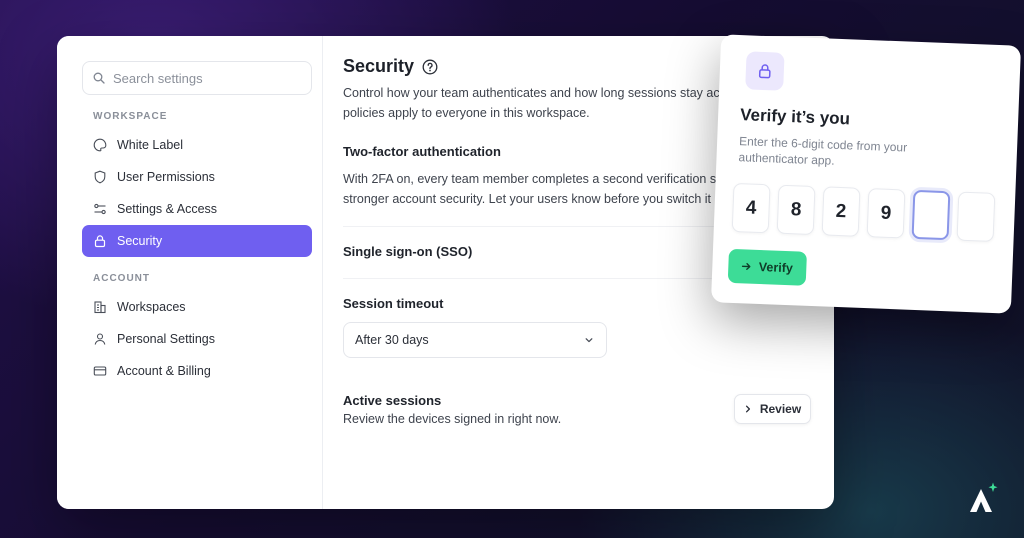 The image size is (1024, 538). I want to click on help-circle-icon, so click(430, 67).